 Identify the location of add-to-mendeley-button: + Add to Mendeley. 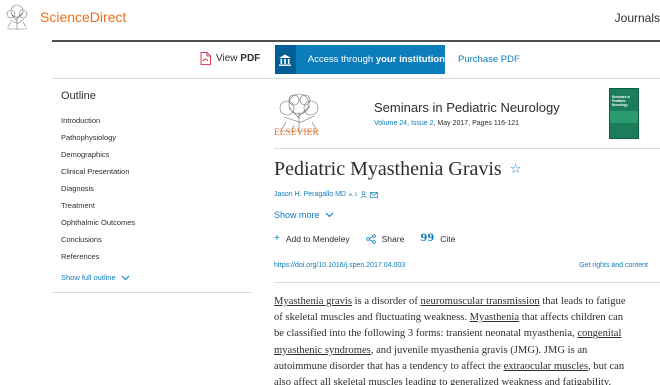
(312, 238).